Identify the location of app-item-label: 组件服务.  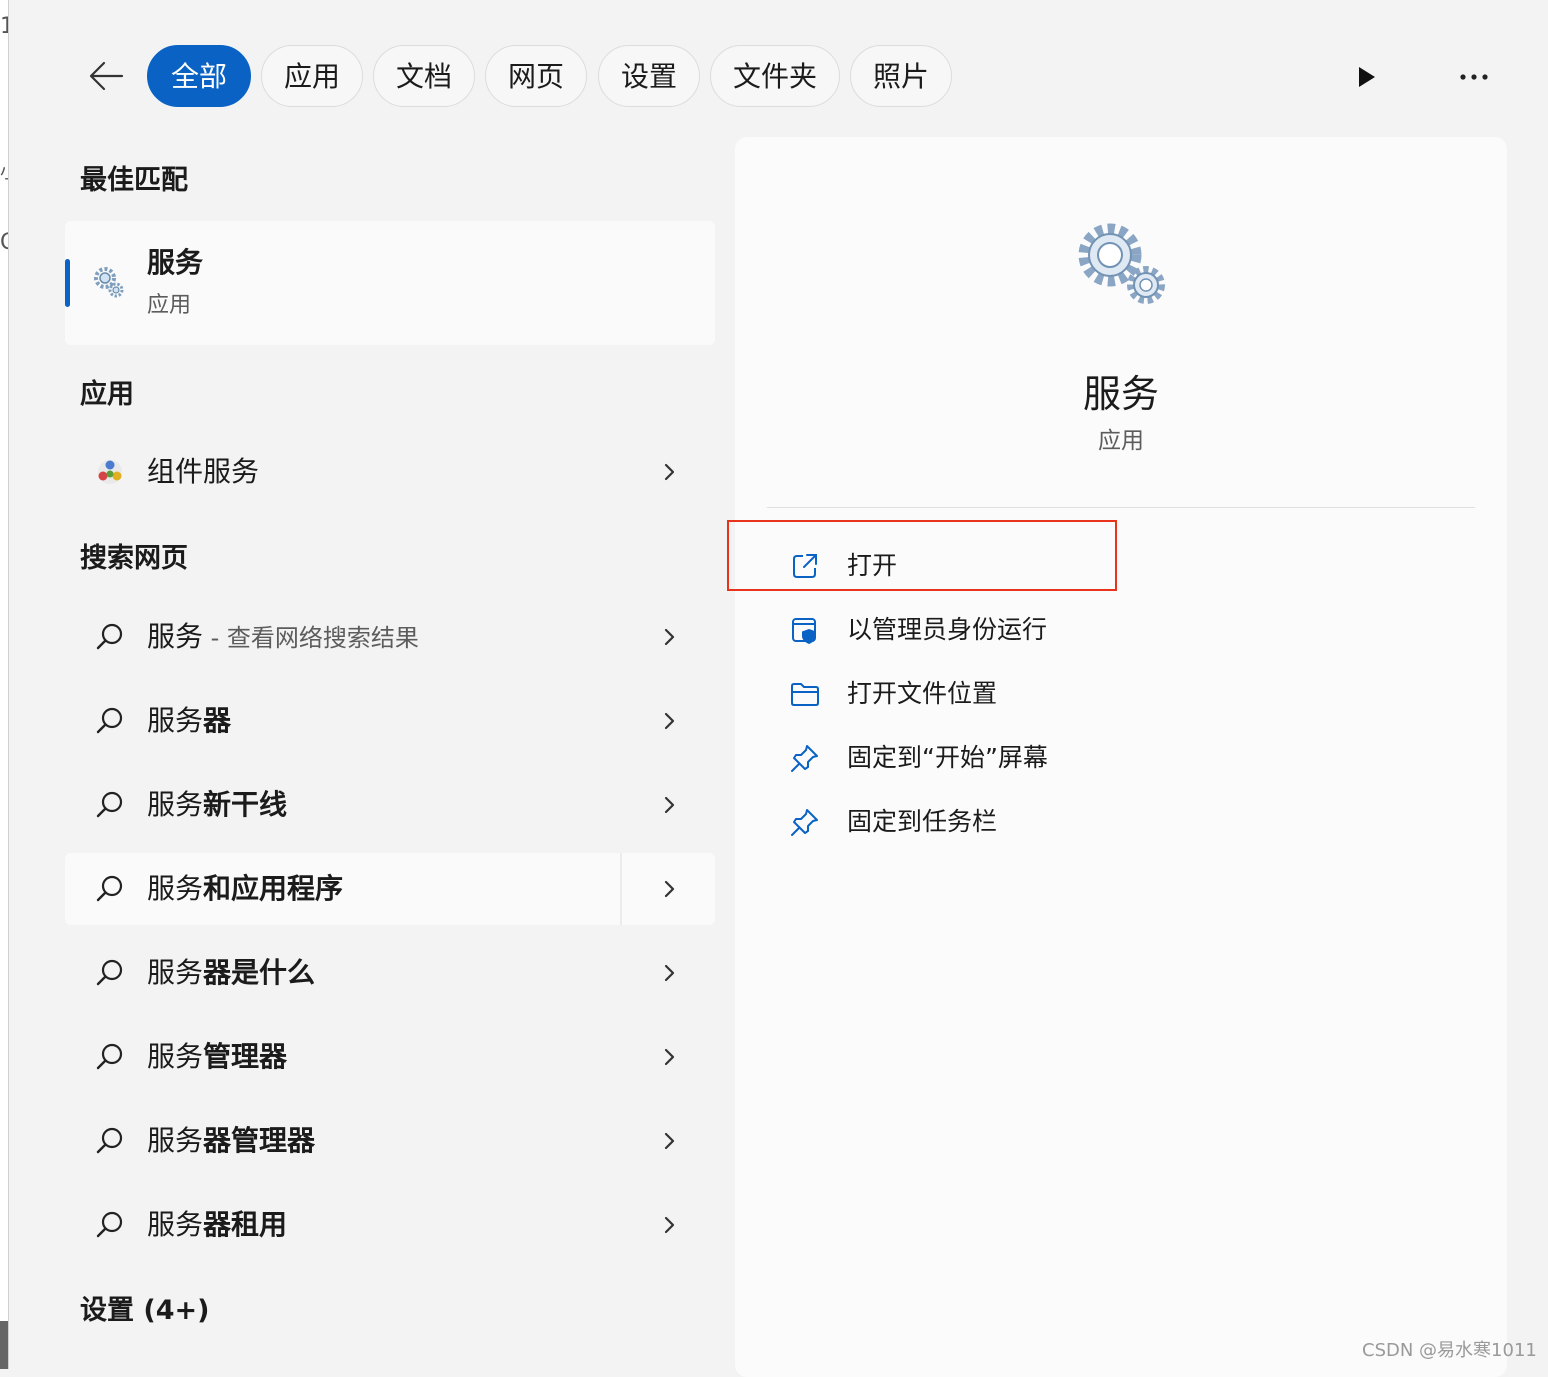
(203, 471).